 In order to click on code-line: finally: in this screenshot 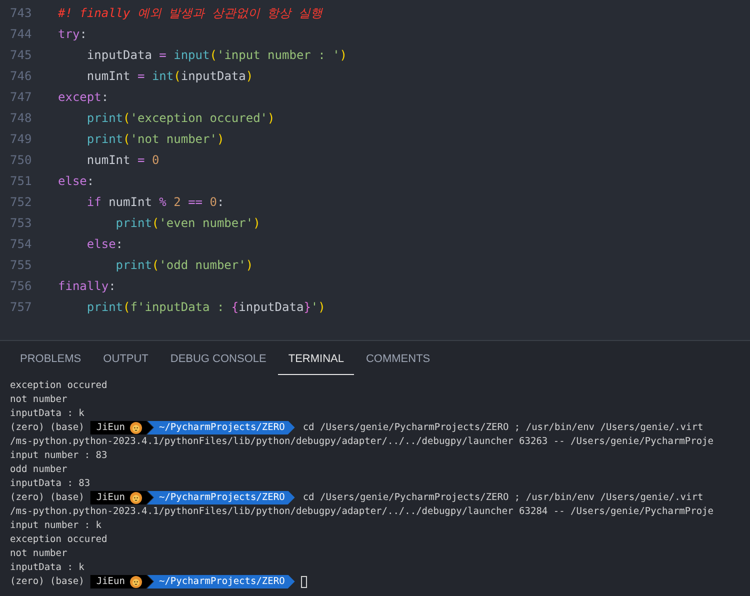, I will do `click(87, 286)`.